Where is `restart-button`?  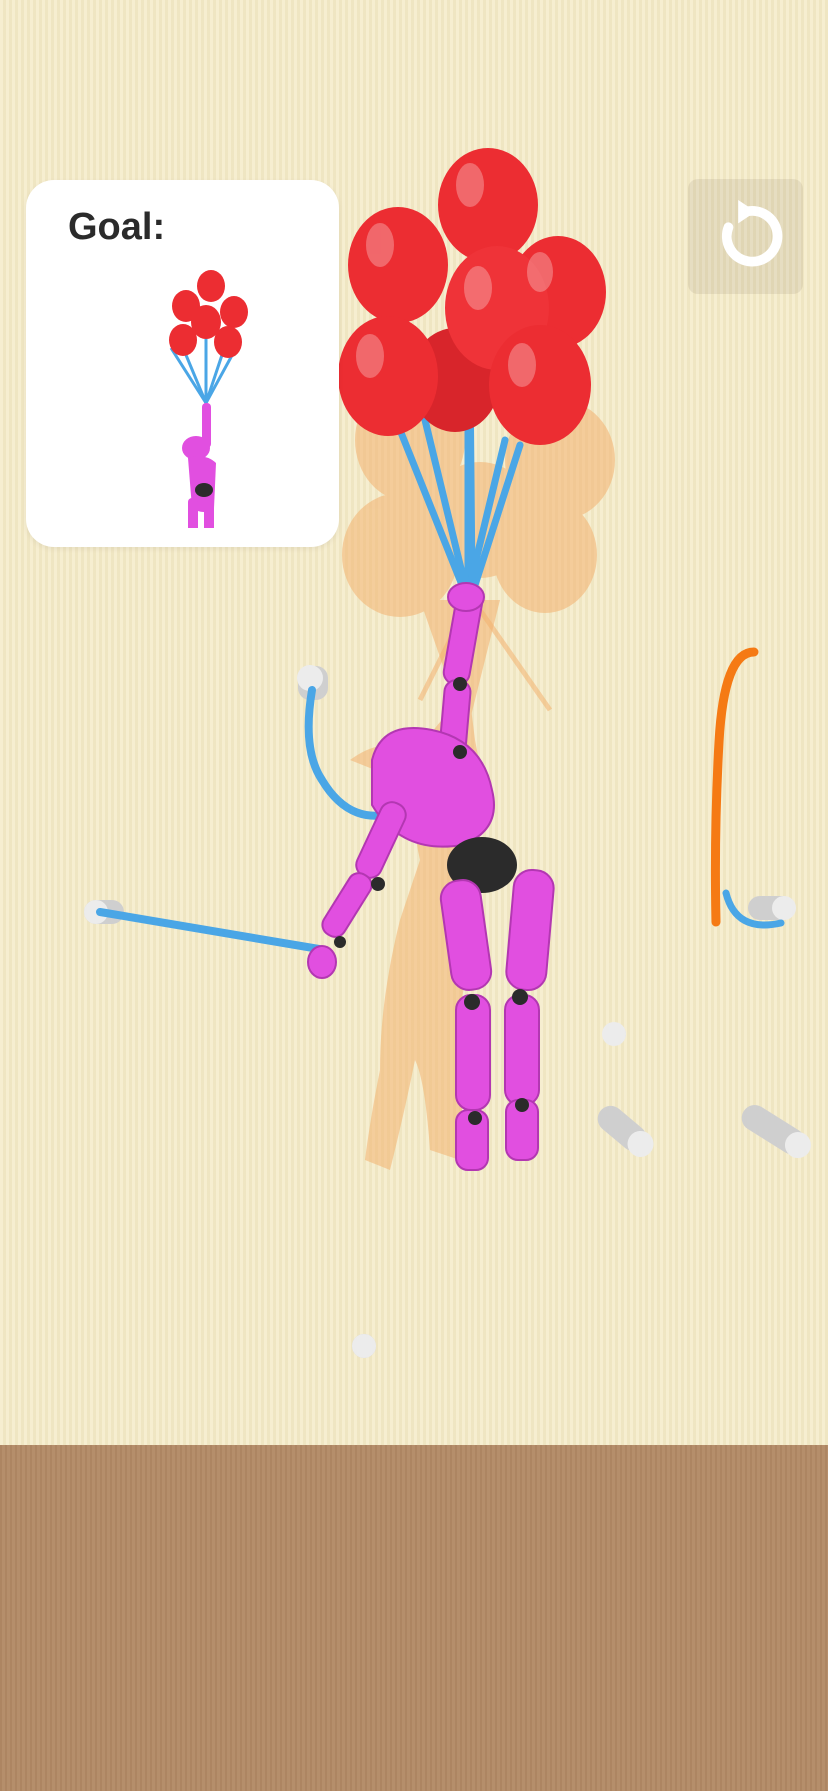 restart-button is located at coordinates (745, 236).